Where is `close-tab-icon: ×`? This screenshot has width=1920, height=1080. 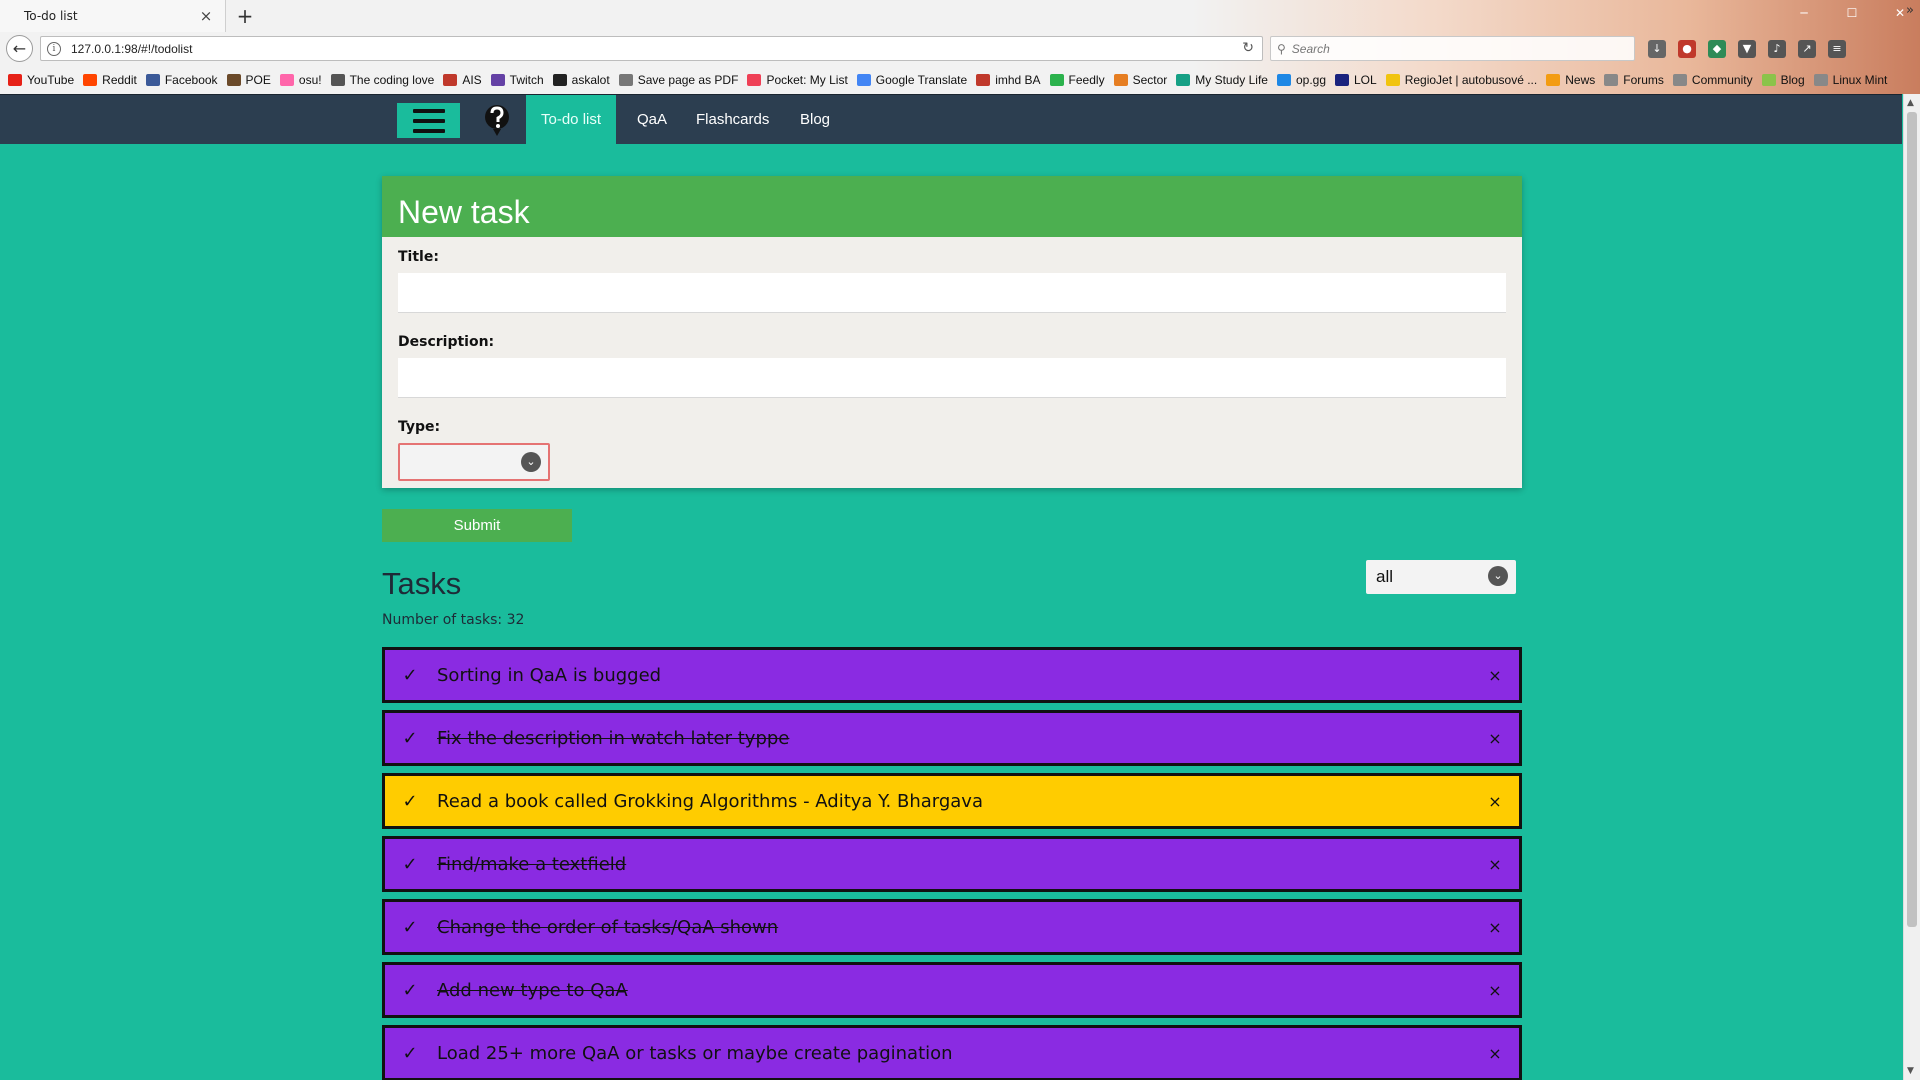
close-tab-icon: × is located at coordinates (206, 16).